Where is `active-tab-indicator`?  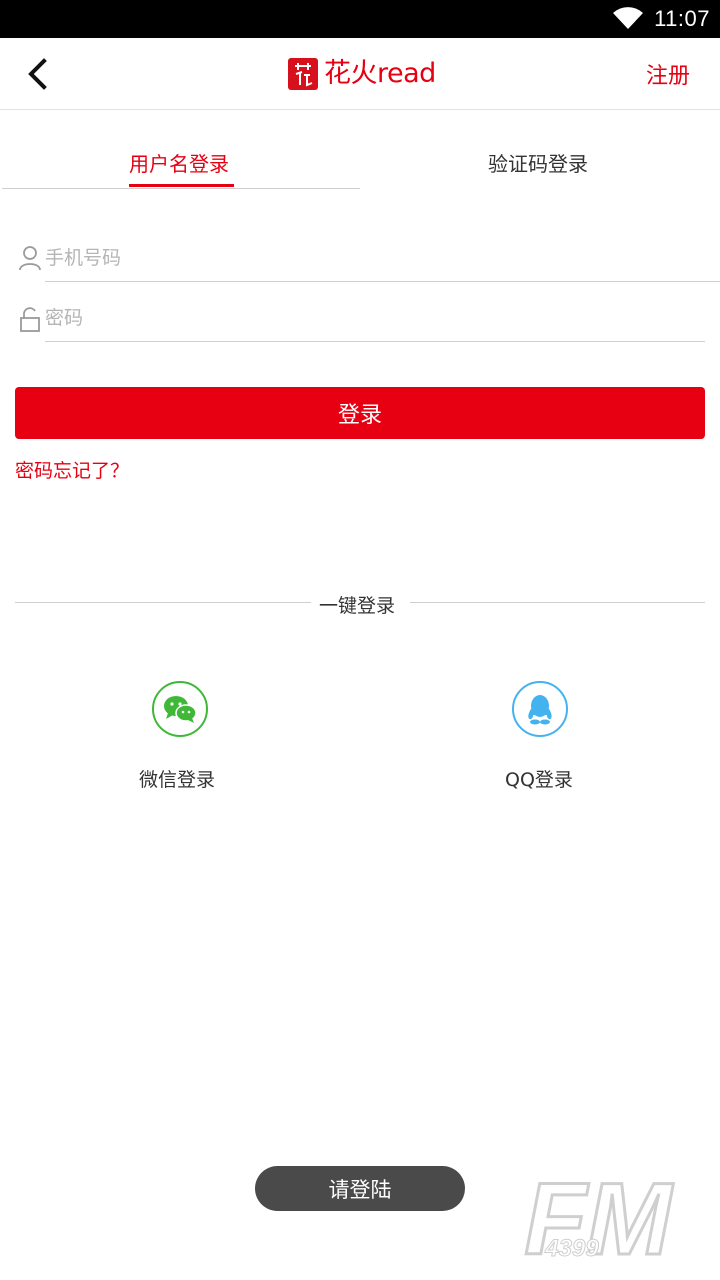 active-tab-indicator is located at coordinates (181, 185).